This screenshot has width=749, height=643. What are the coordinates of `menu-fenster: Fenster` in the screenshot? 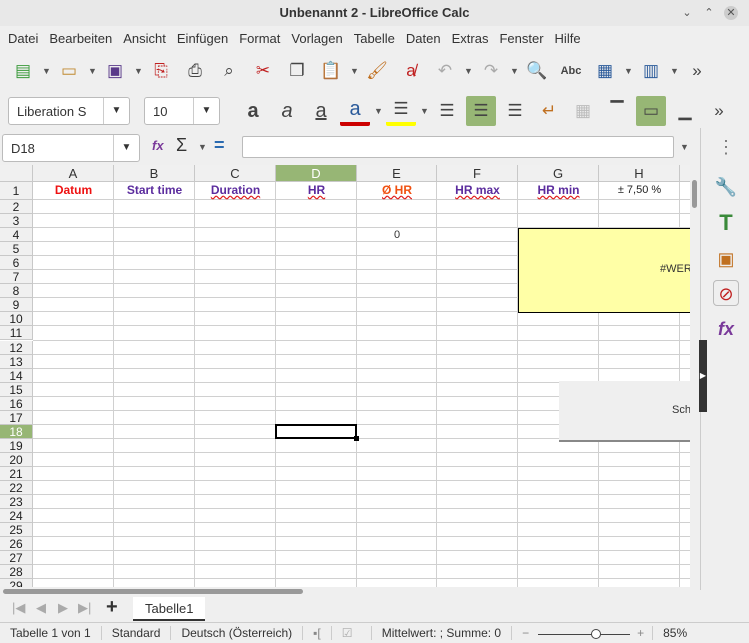 It's located at (522, 38).